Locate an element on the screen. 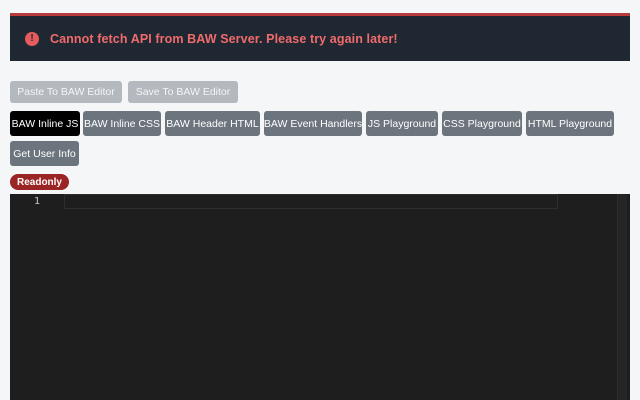 This screenshot has height=400, width=640. active-line-highlight is located at coordinates (311, 201).